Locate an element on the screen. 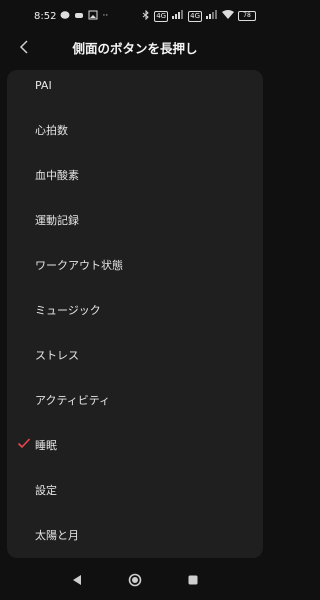 The image size is (320, 600). option-settings: 設定 is located at coordinates (135, 490).